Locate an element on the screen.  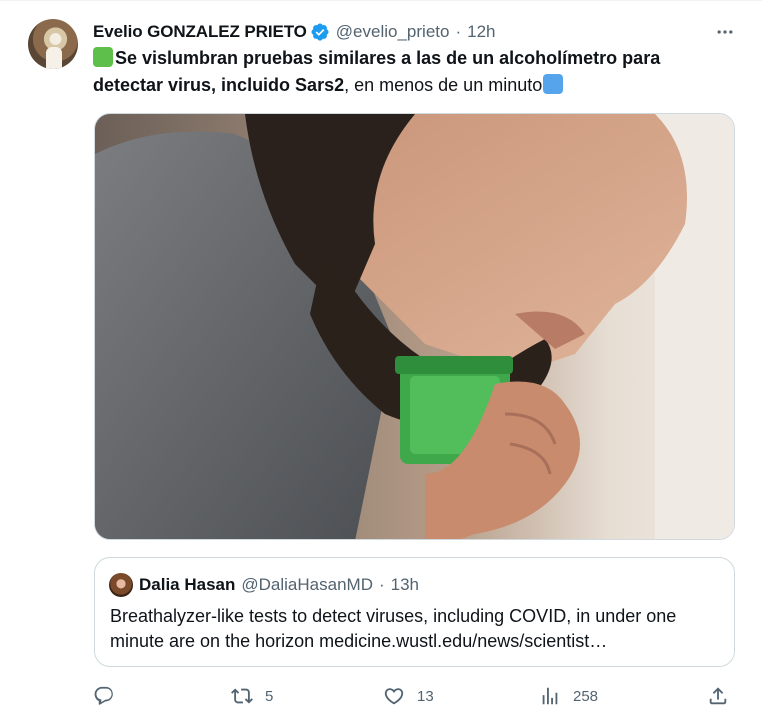
share-button is located at coordinates (718, 696).